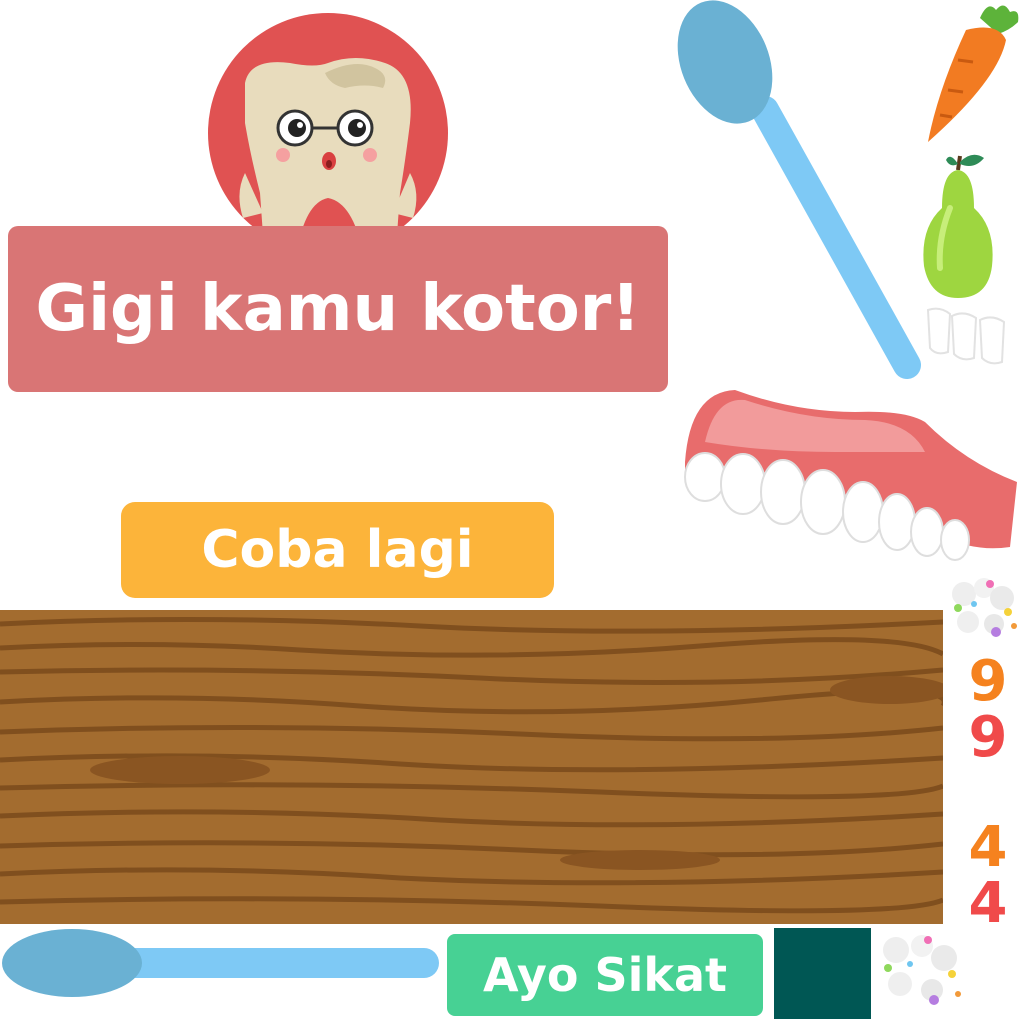 This screenshot has height=1024, width=1023. Describe the element at coordinates (973, 74) in the screenshot. I see `carrot-icon` at that location.